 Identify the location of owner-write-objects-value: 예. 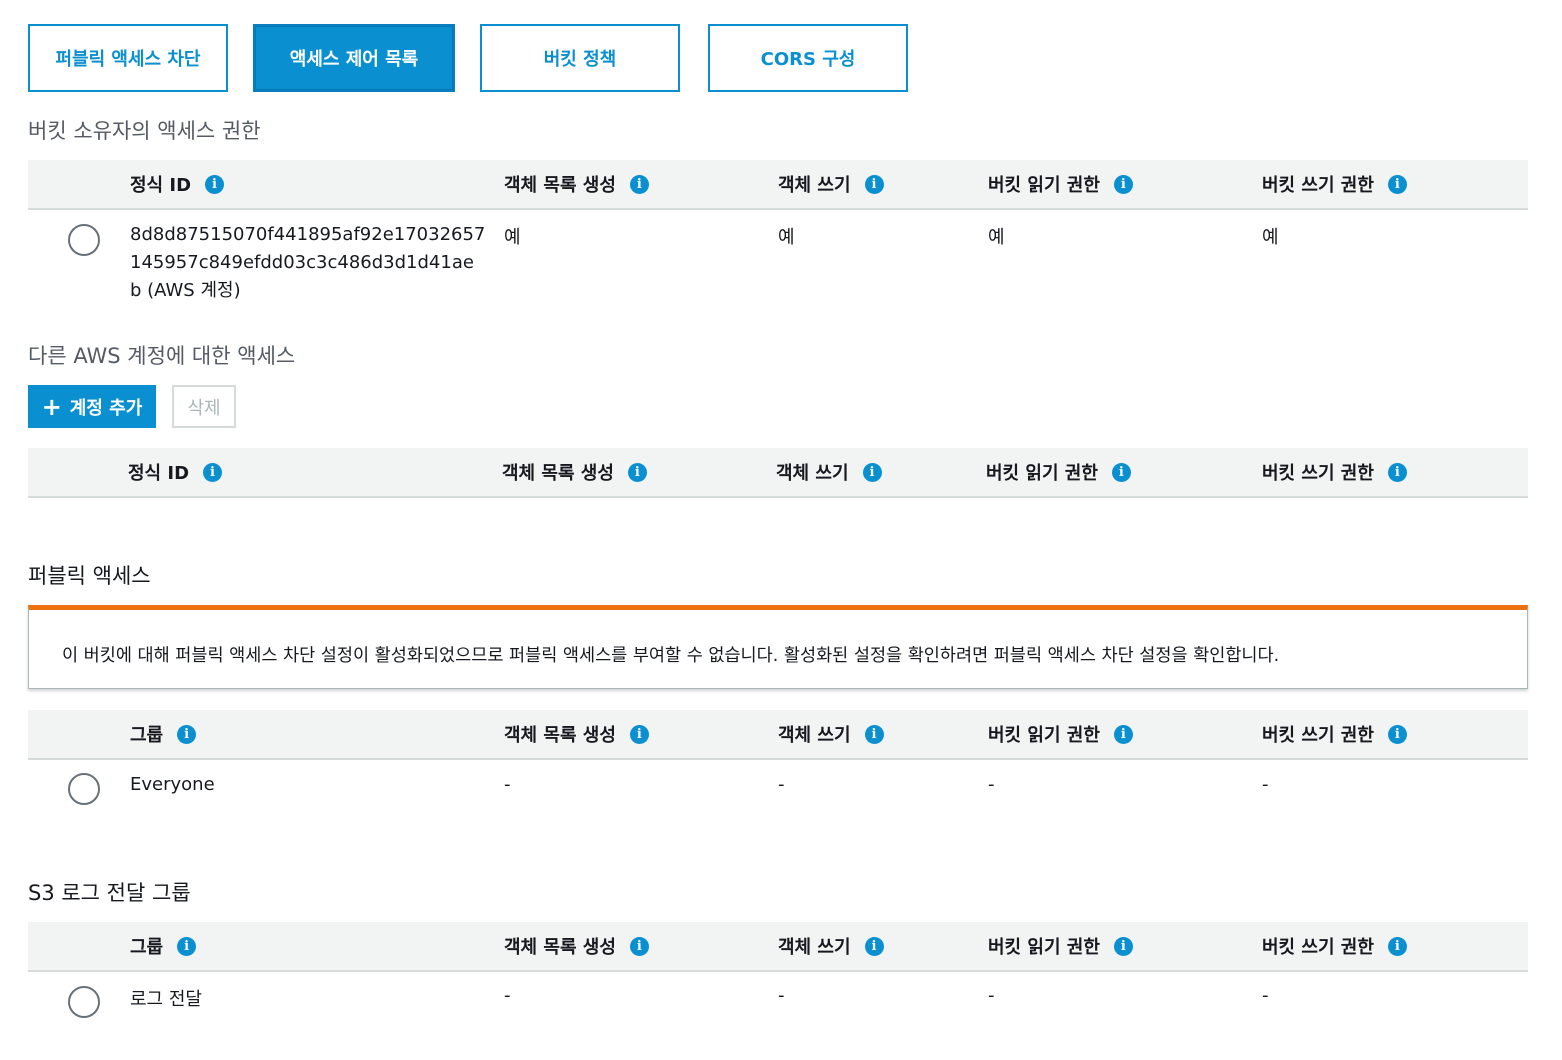
(786, 237).